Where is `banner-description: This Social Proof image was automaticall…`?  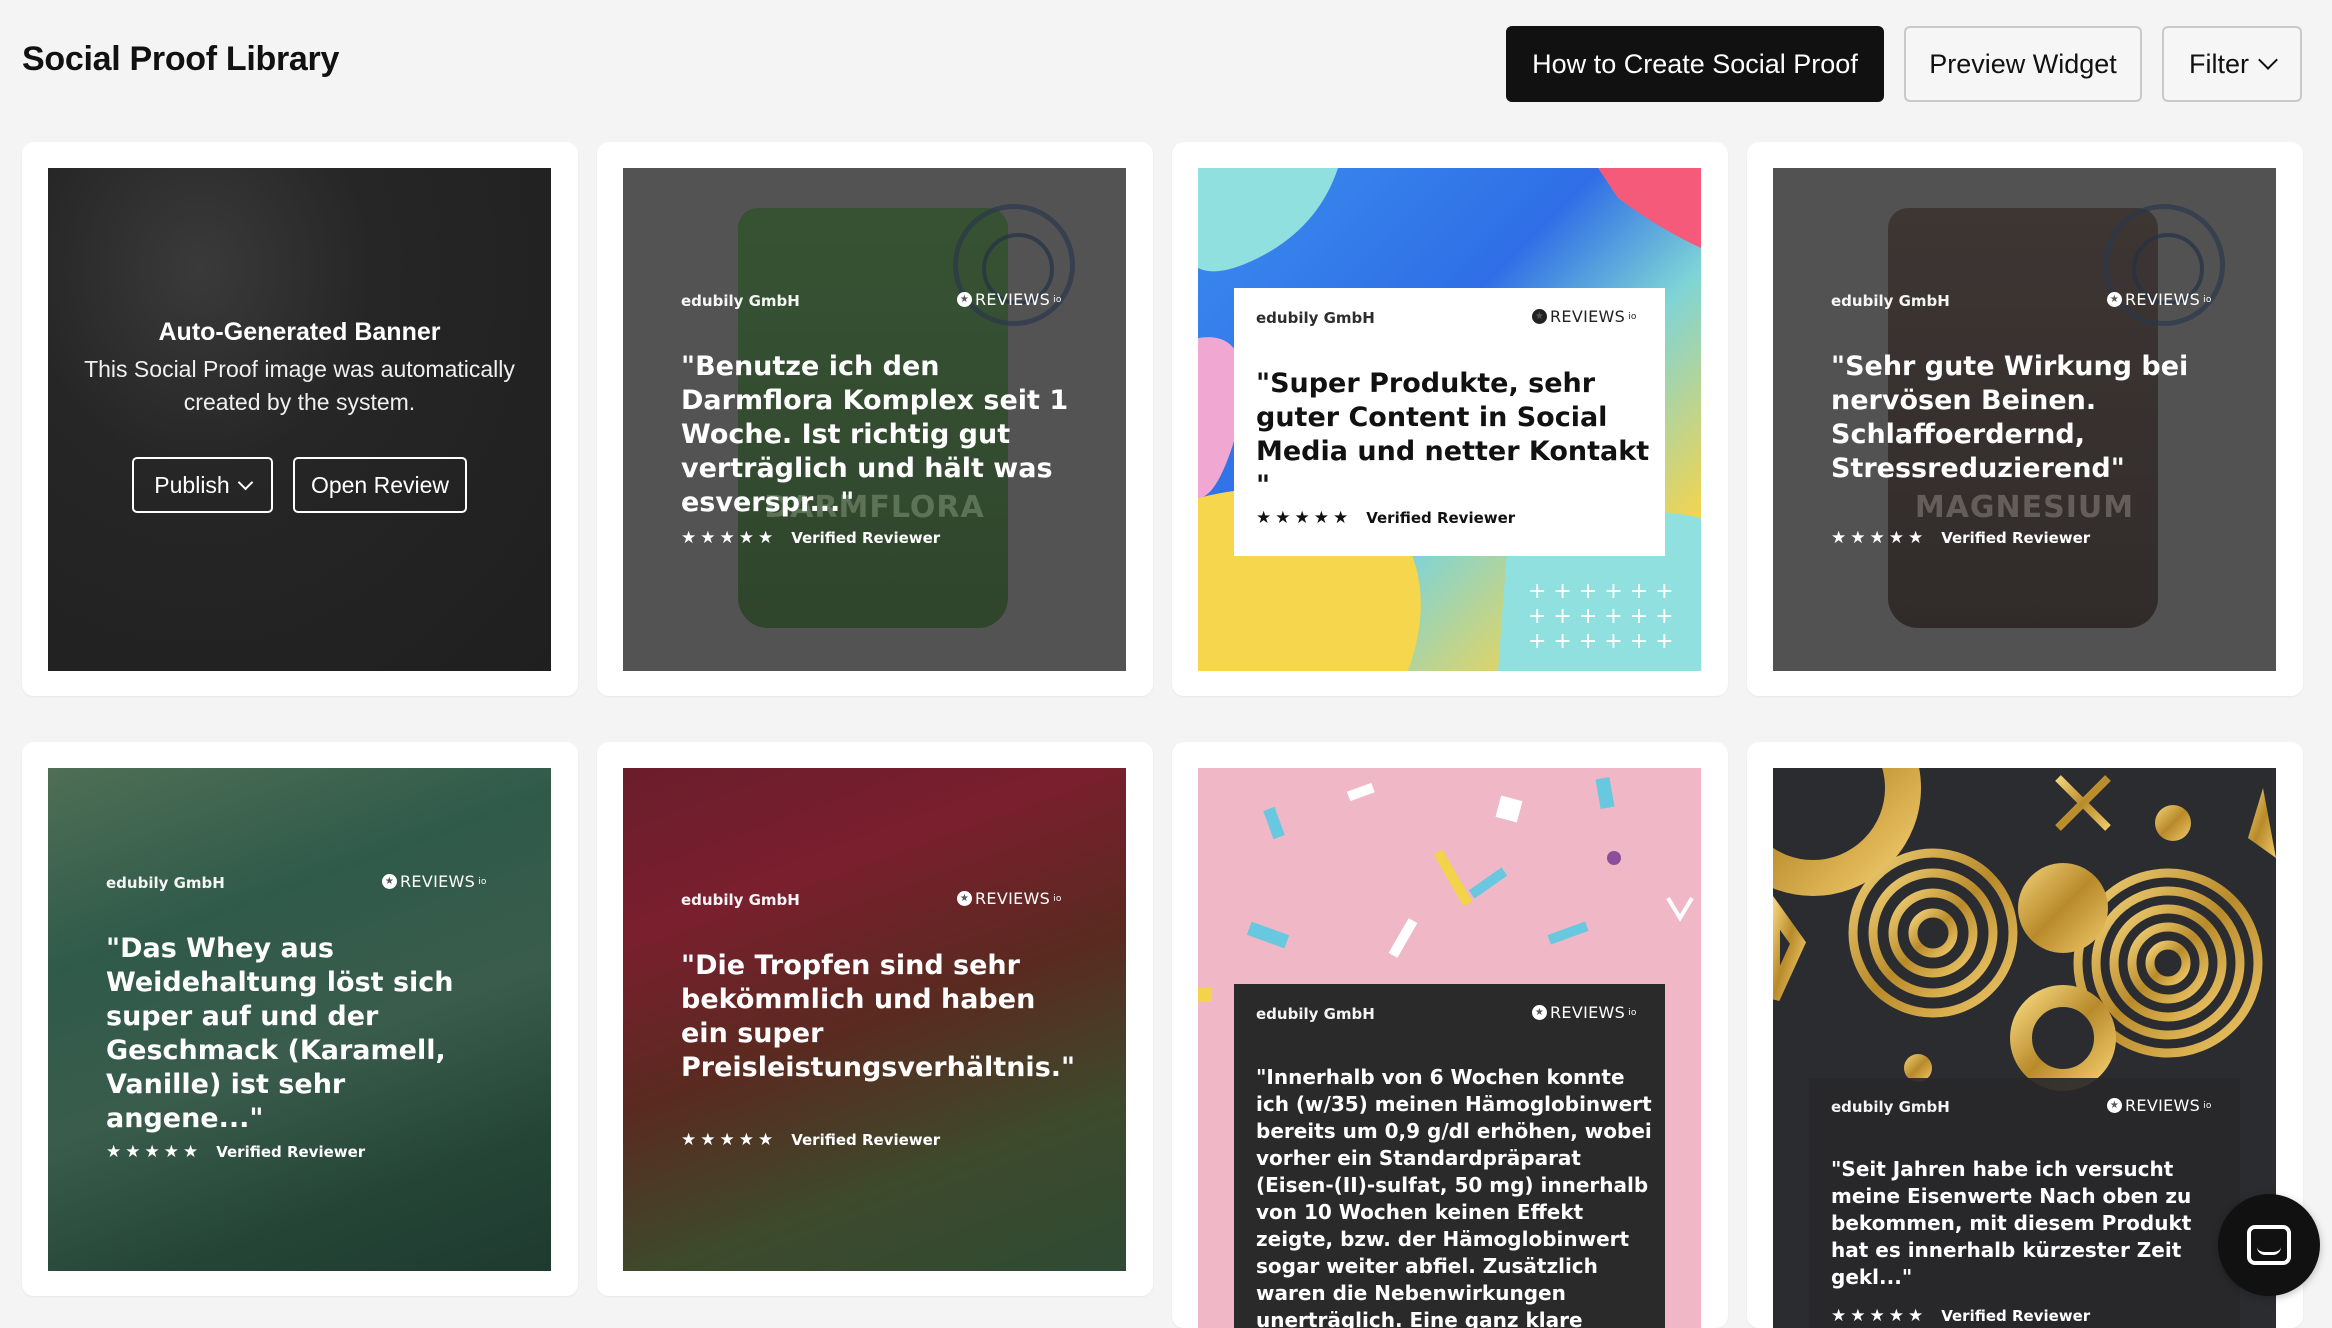
banner-description: This Social Proof image was automaticall… is located at coordinates (299, 385).